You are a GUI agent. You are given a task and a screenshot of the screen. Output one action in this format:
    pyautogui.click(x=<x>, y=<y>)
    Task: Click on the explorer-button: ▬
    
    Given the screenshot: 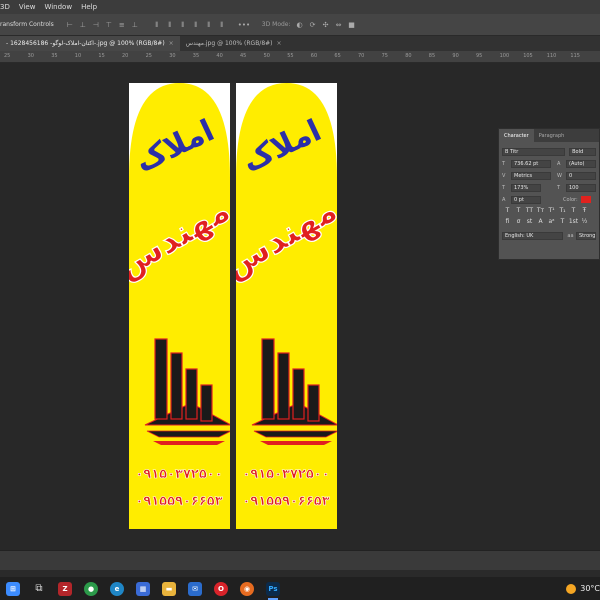 What is the action you would take?
    pyautogui.click(x=169, y=589)
    